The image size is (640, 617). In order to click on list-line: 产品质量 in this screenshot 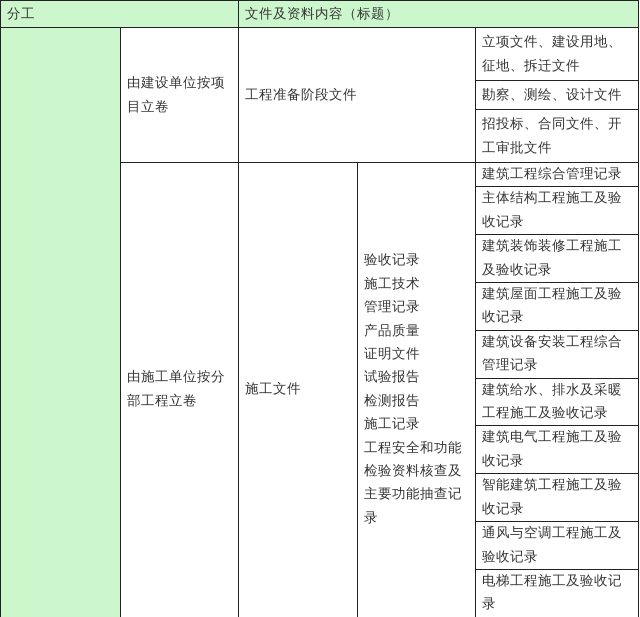, I will do `click(392, 331)`.